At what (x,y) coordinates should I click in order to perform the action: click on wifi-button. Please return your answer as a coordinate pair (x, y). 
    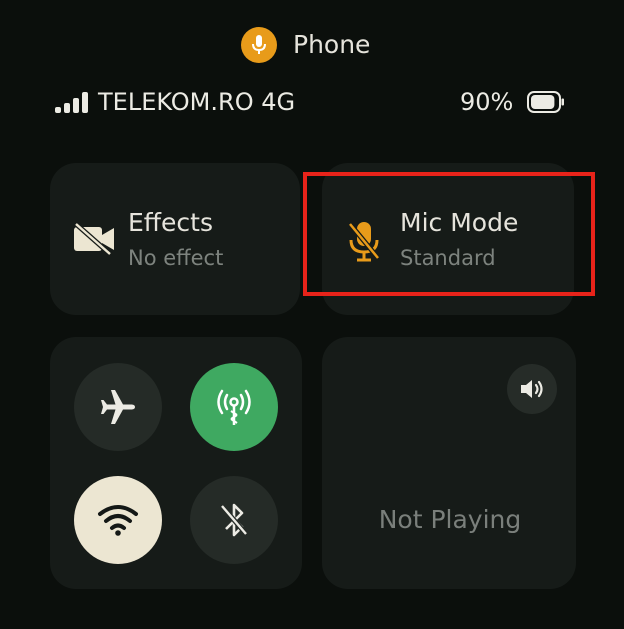
    Looking at the image, I should click on (118, 520).